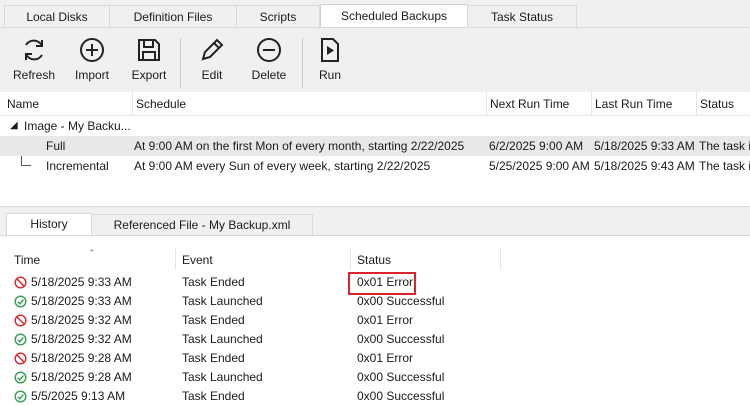  Describe the element at coordinates (92, 50) in the screenshot. I see `plus-circle-icon` at that location.